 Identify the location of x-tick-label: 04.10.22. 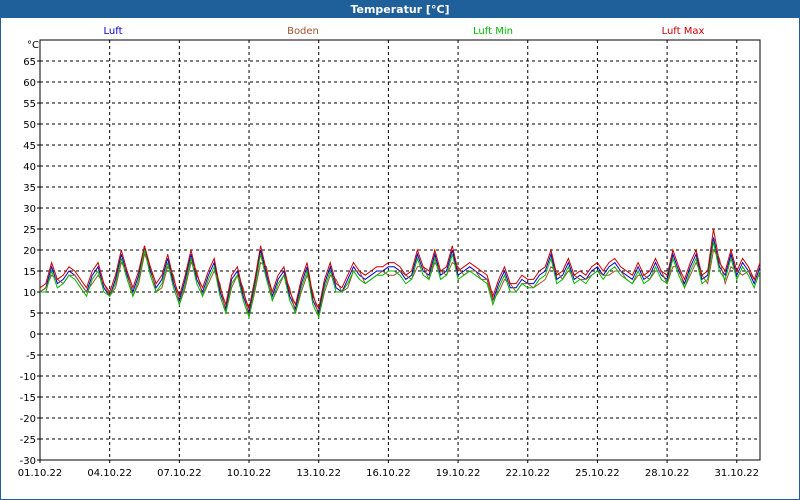
(109, 473).